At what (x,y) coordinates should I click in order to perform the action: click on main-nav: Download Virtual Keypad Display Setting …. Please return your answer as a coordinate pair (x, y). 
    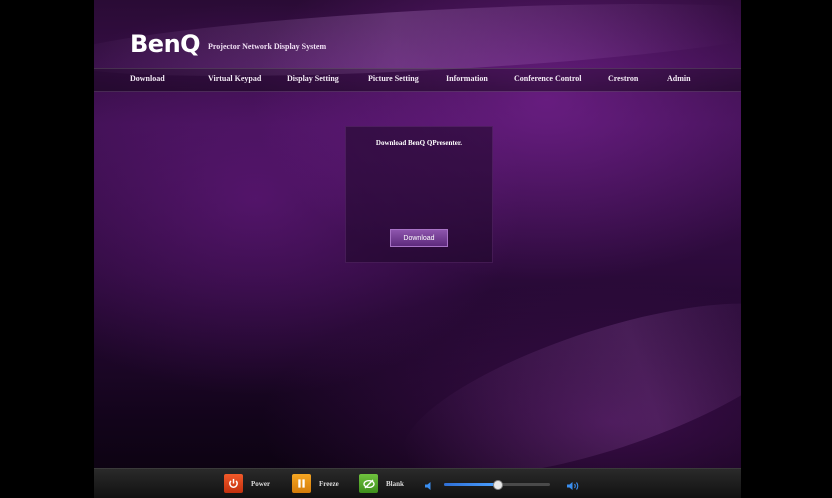
    Looking at the image, I should click on (417, 80).